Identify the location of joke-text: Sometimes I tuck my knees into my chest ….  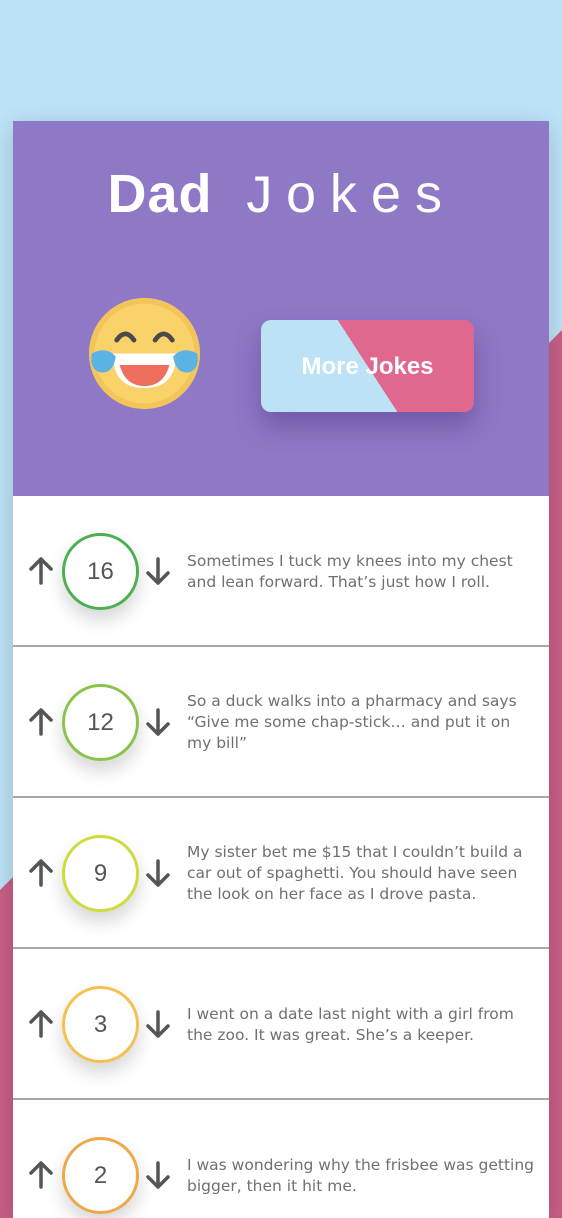
(363, 571).